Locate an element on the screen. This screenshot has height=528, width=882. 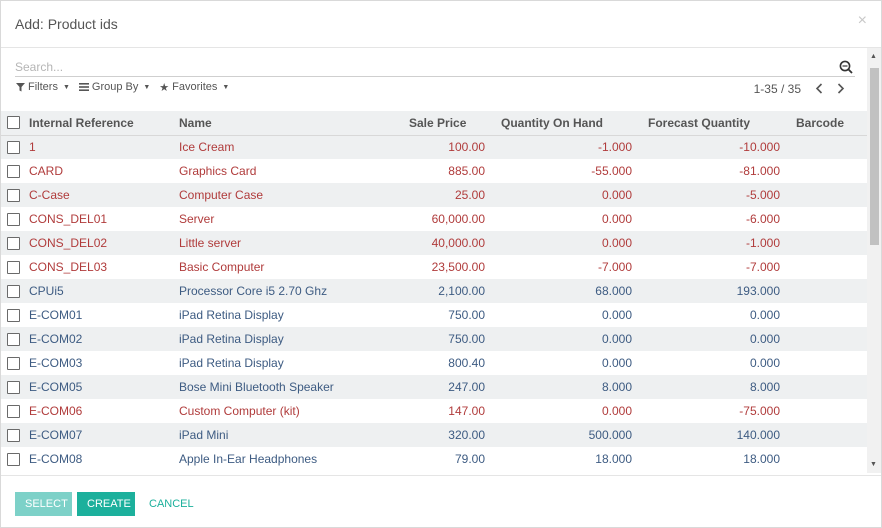
cell-internal-reference: C-Case is located at coordinates (103, 195).